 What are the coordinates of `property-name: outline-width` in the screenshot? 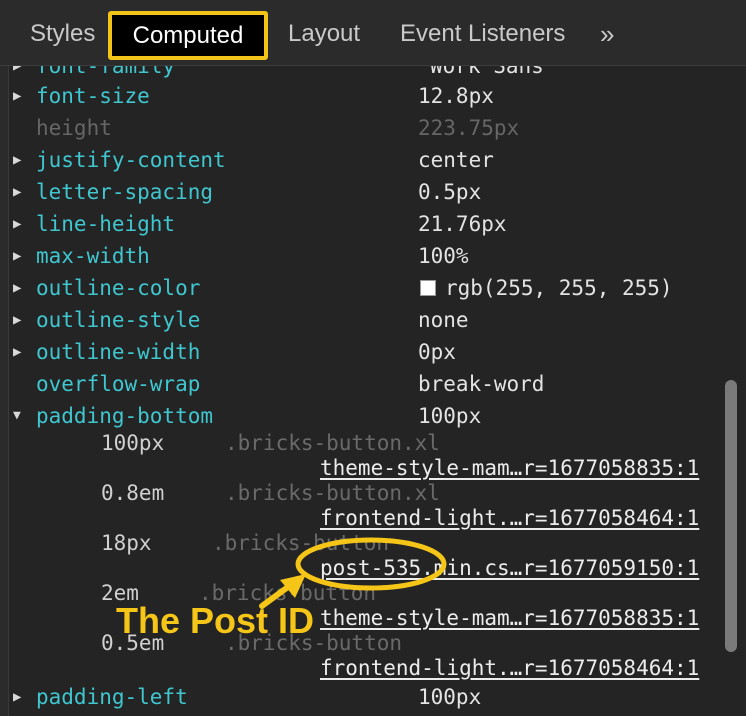 It's located at (118, 352).